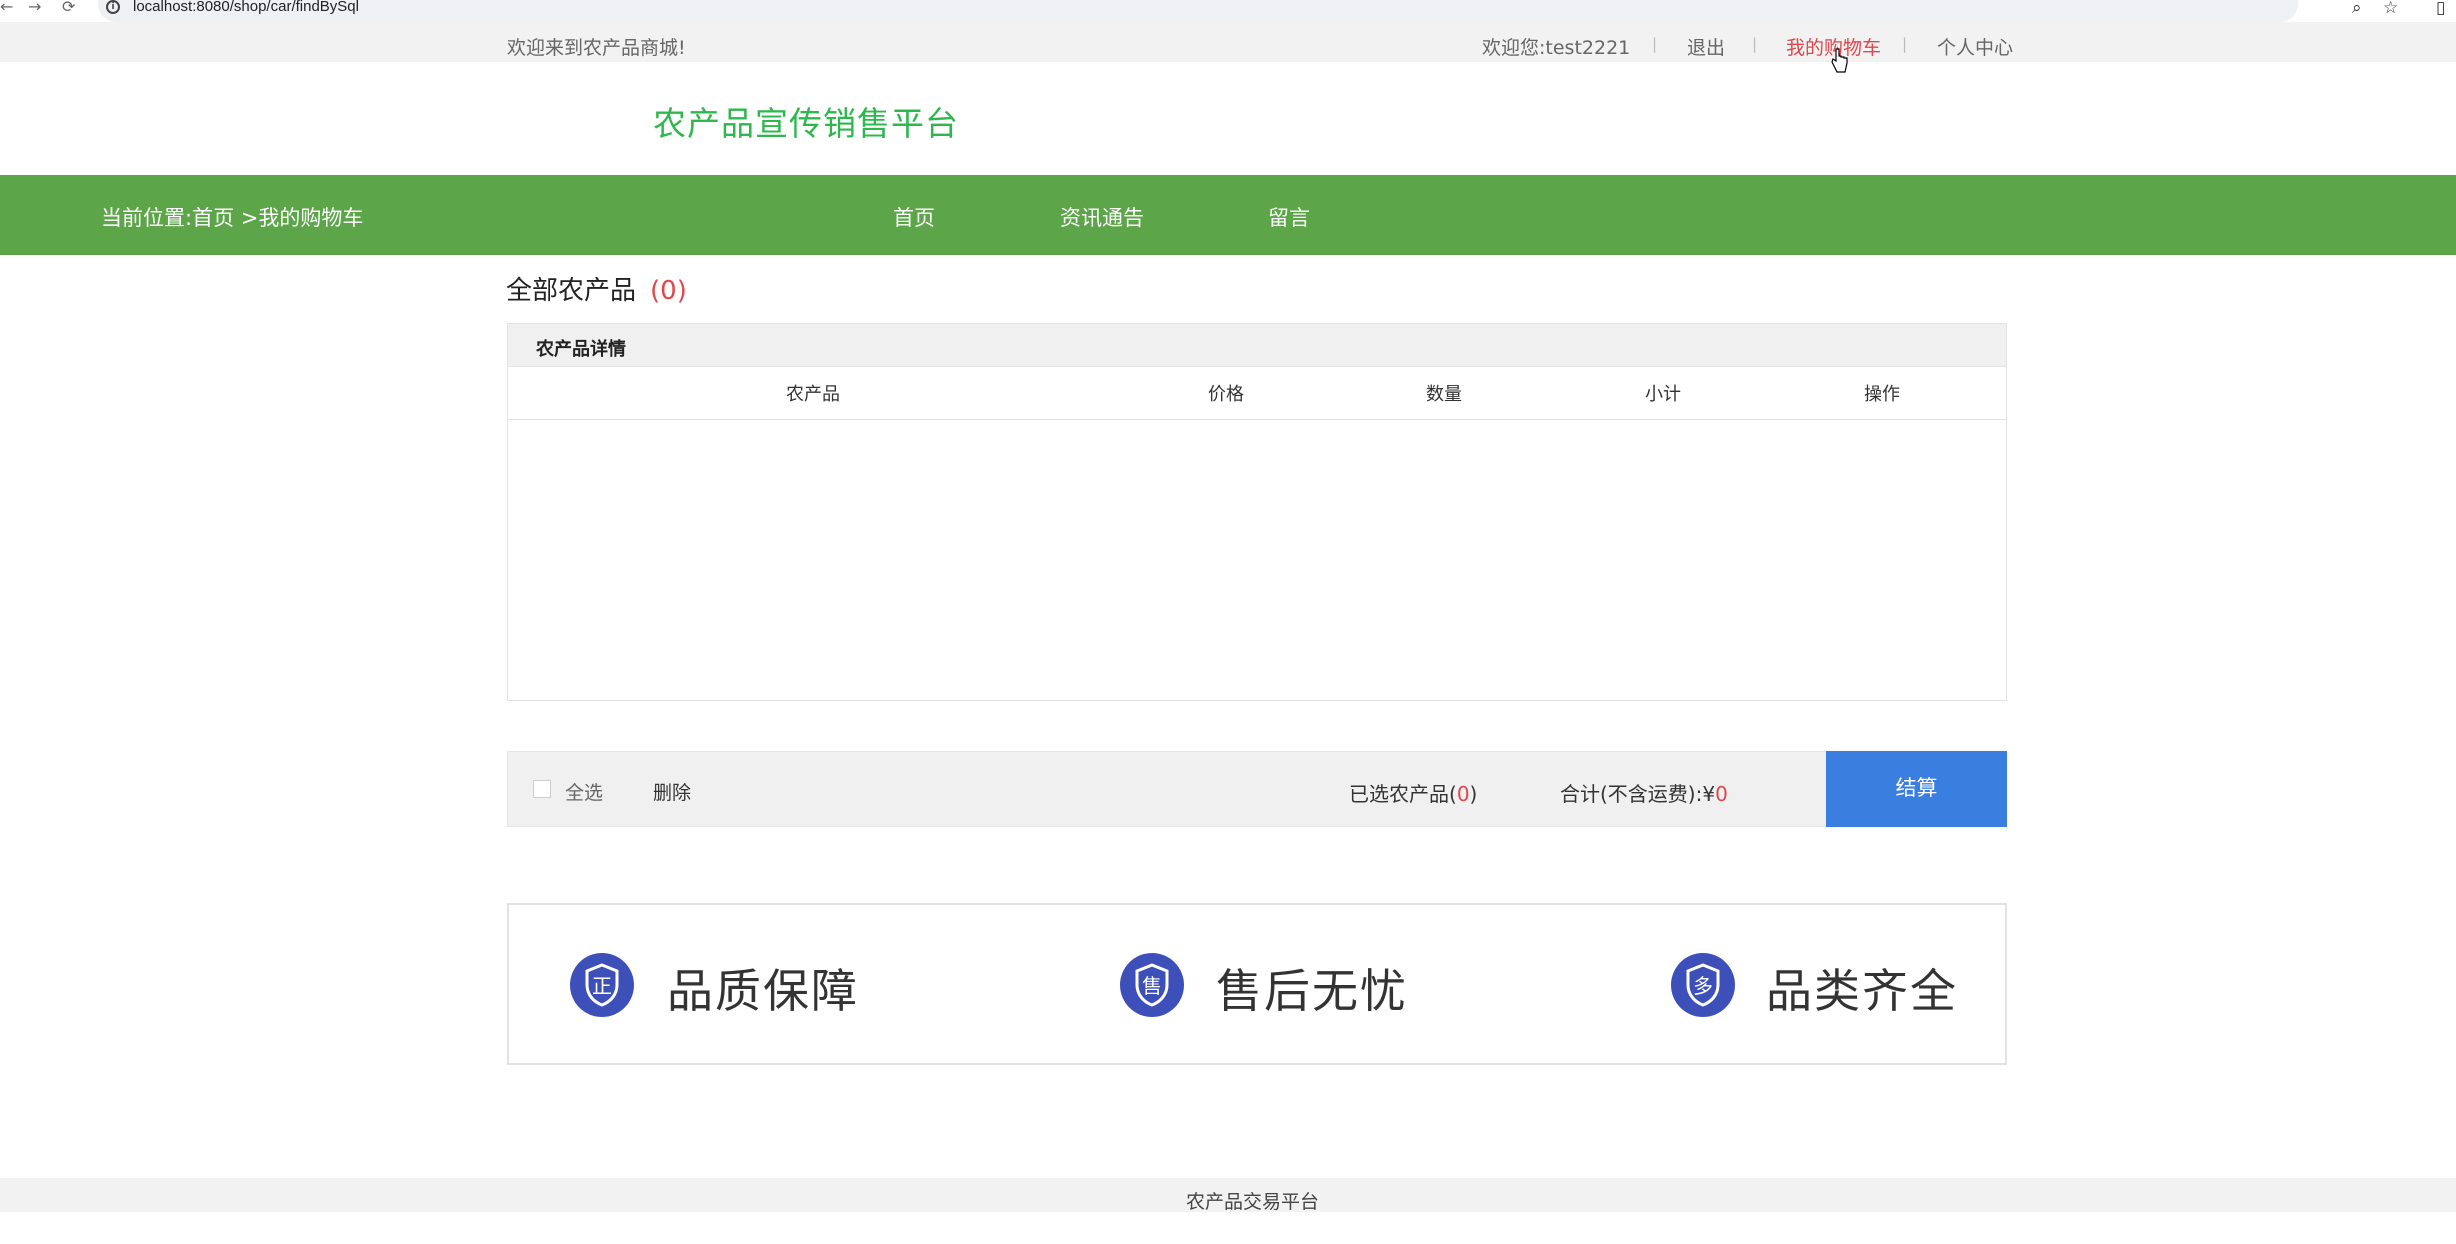 The image size is (2456, 1244). I want to click on after-sales-icon: 售, so click(1152, 985).